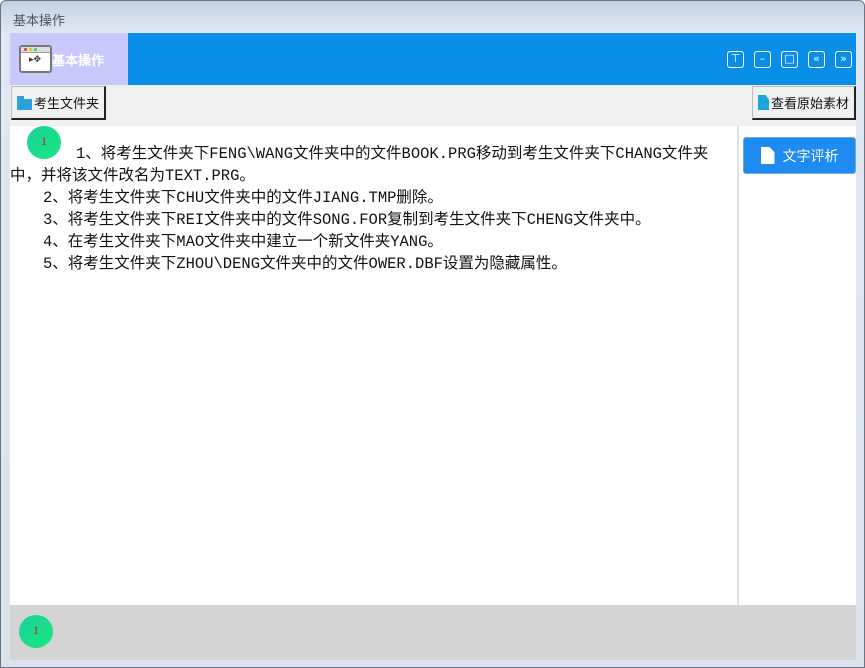 The width and height of the screenshot is (865, 668). I want to click on minimize-icon: –, so click(762, 59).